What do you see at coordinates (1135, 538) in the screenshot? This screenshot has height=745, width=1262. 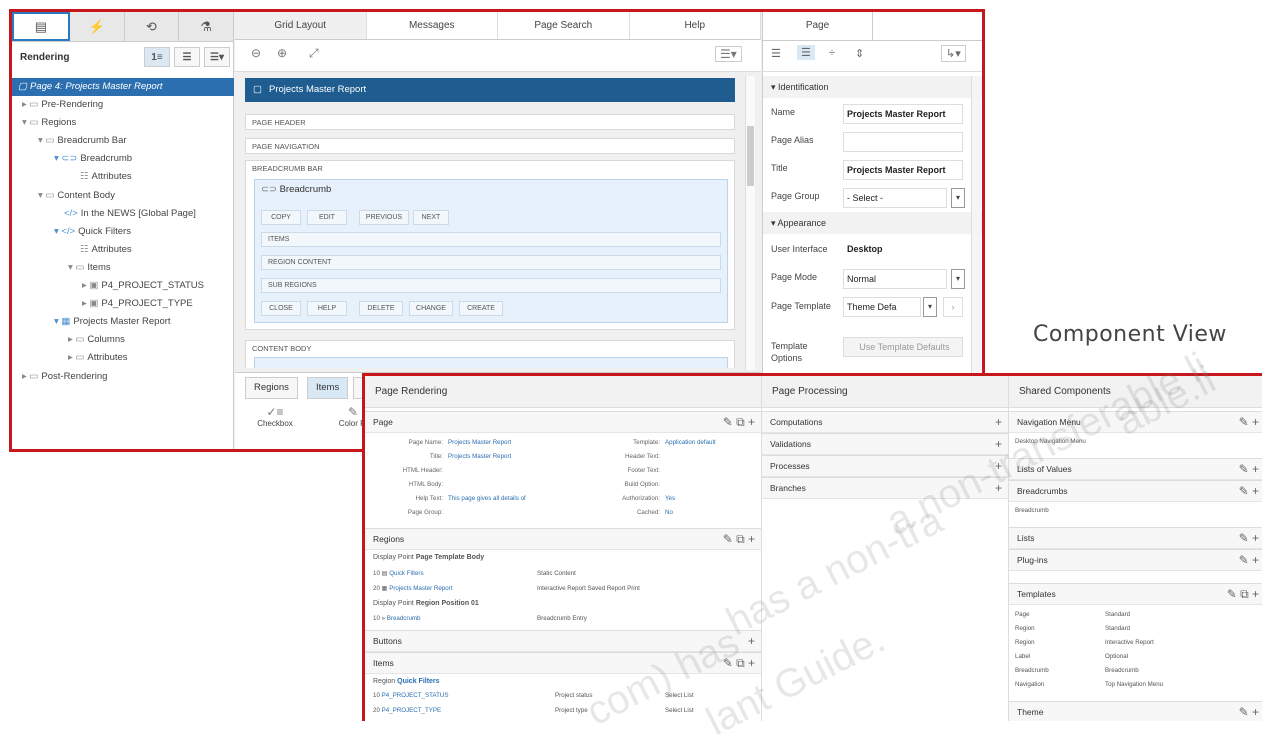 I see `lists-section: Lists ✎ +` at bounding box center [1135, 538].